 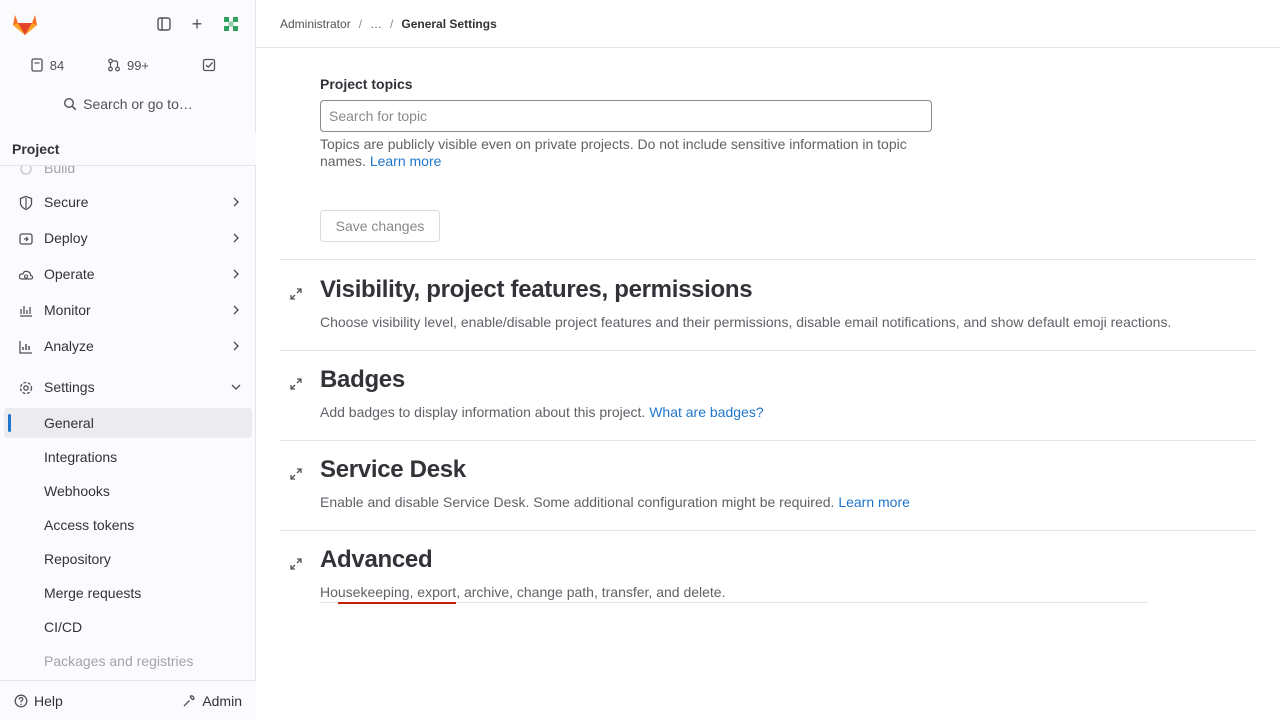 I want to click on shield-icon, so click(x=26, y=203).